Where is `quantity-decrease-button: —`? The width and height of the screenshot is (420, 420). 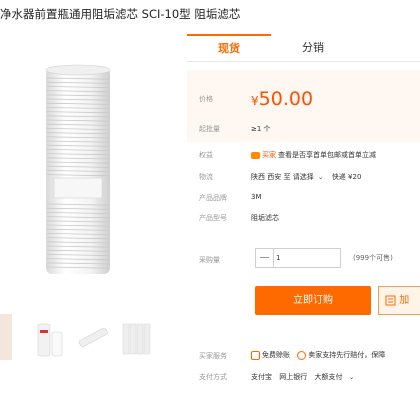 quantity-decrease-button: — is located at coordinates (265, 258).